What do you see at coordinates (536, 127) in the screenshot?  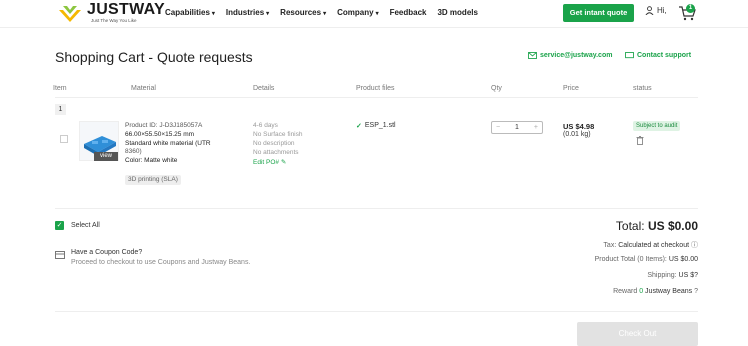 I see `qty-increase-button: +` at bounding box center [536, 127].